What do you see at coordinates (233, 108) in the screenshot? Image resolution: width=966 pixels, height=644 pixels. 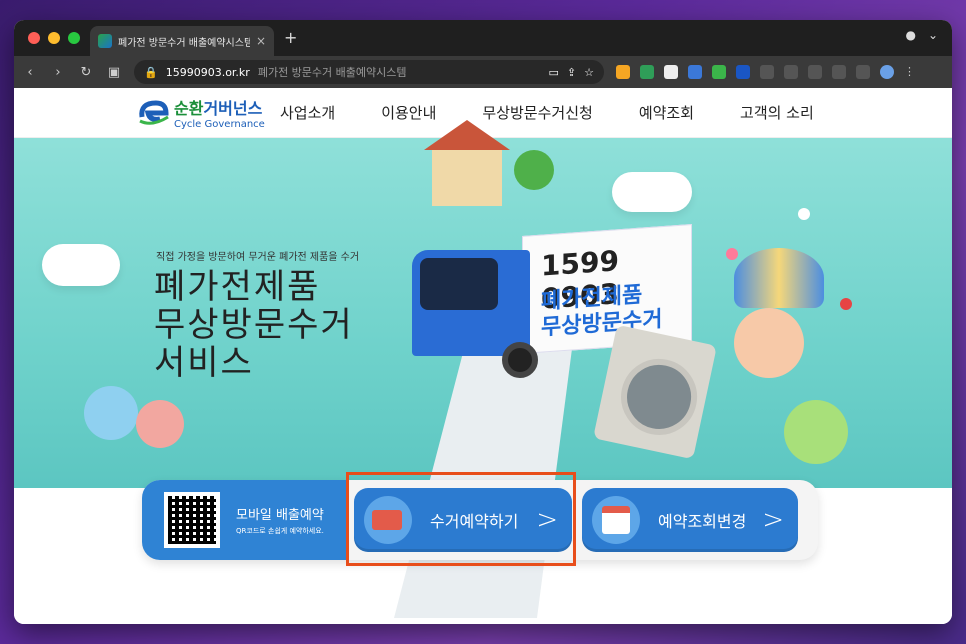 I see `logo-ko-part-b: 거버넌스` at bounding box center [233, 108].